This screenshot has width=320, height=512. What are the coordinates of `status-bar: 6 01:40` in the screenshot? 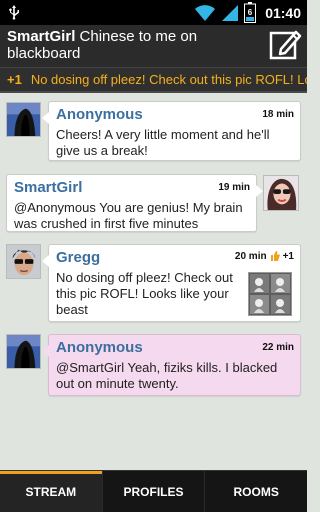 It's located at (153, 12).